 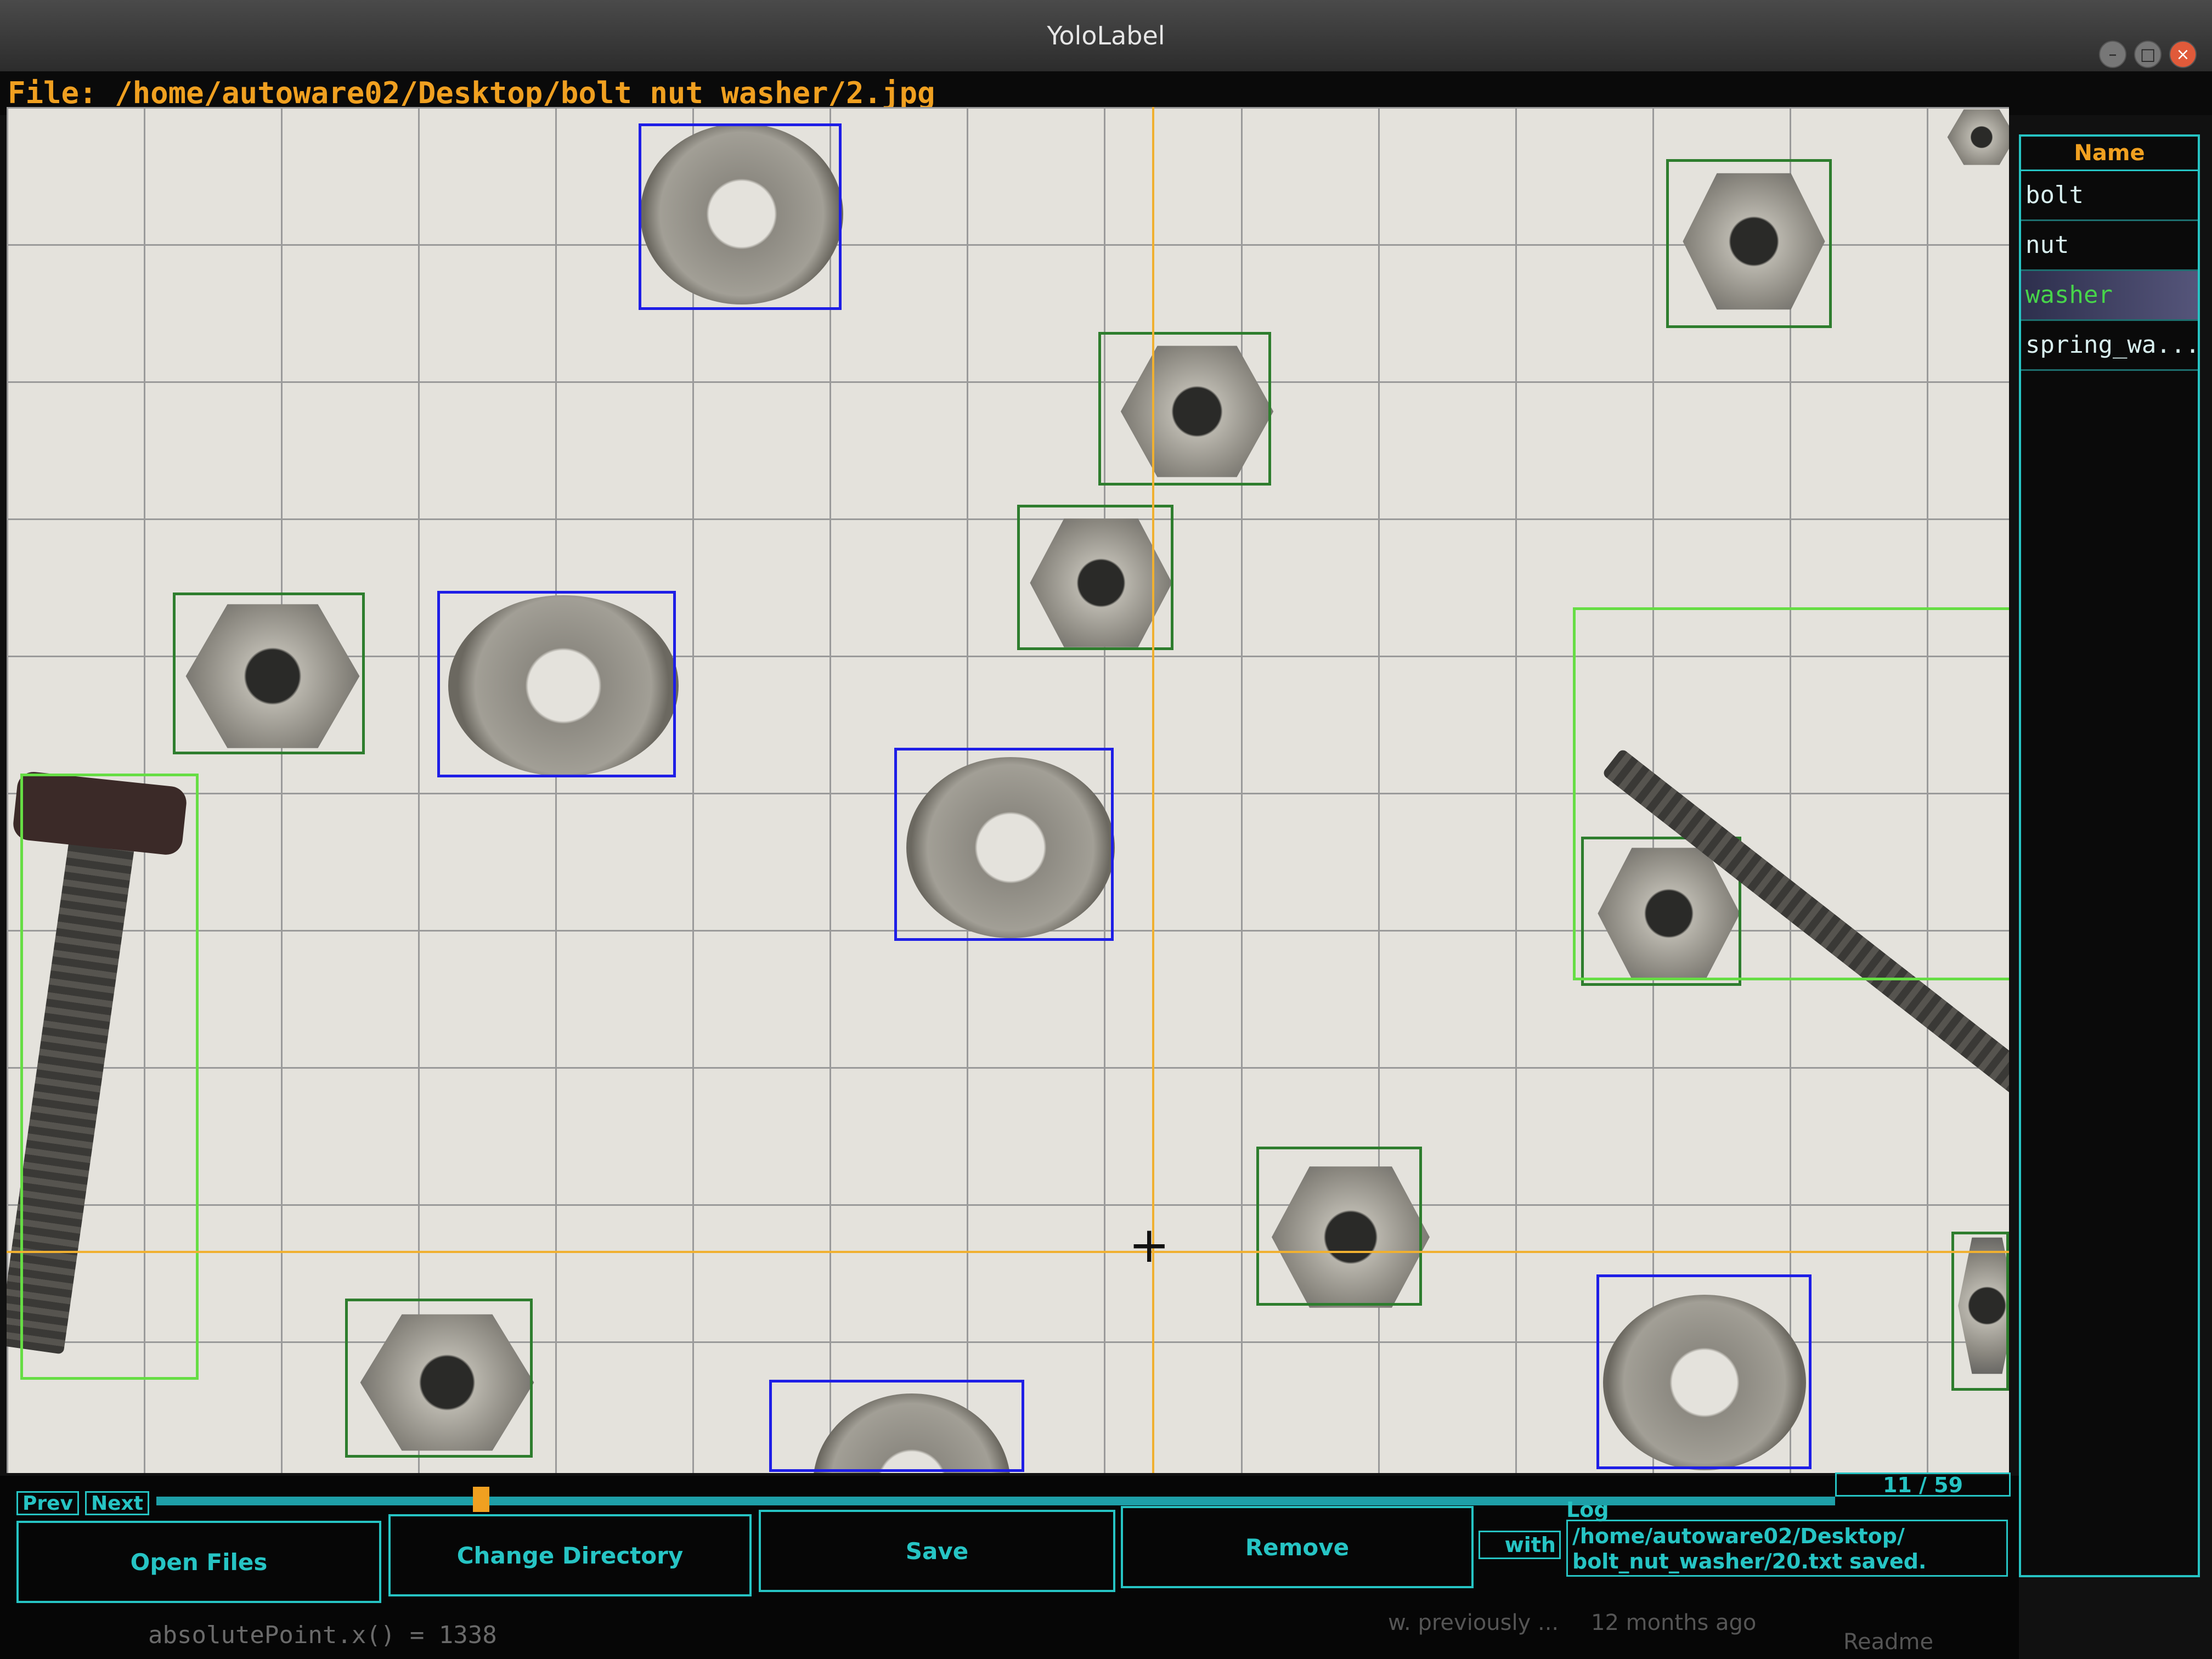 I want to click on save-button: Save, so click(x=937, y=1551).